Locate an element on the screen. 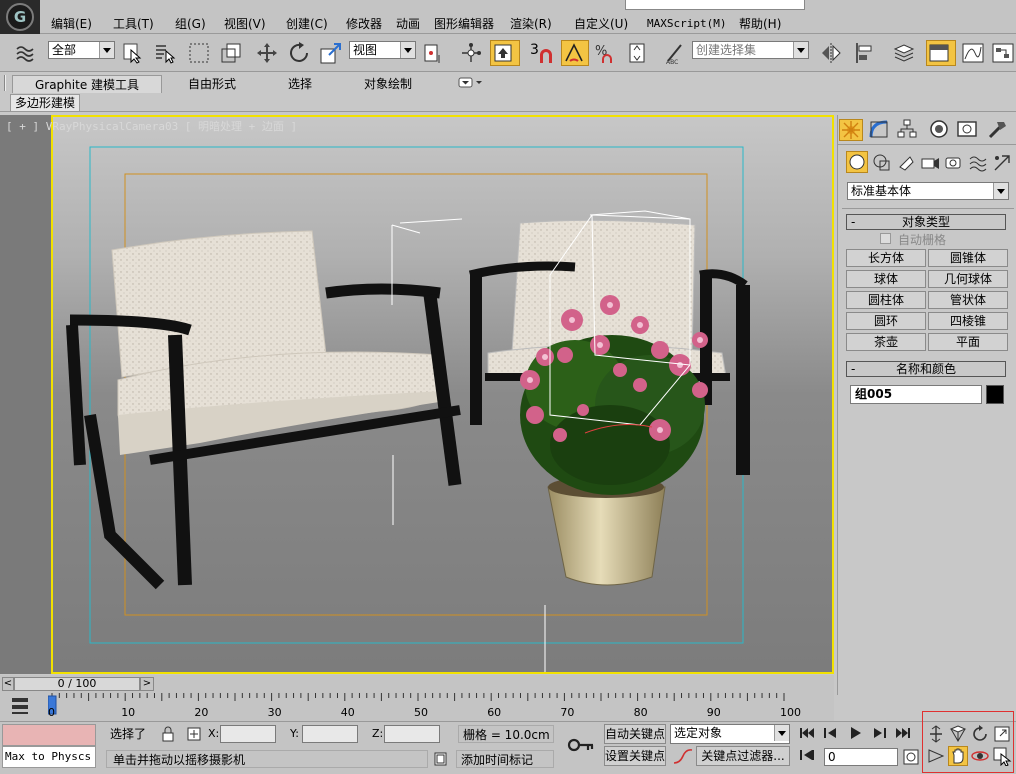  lights-category-button is located at coordinates (906, 163).